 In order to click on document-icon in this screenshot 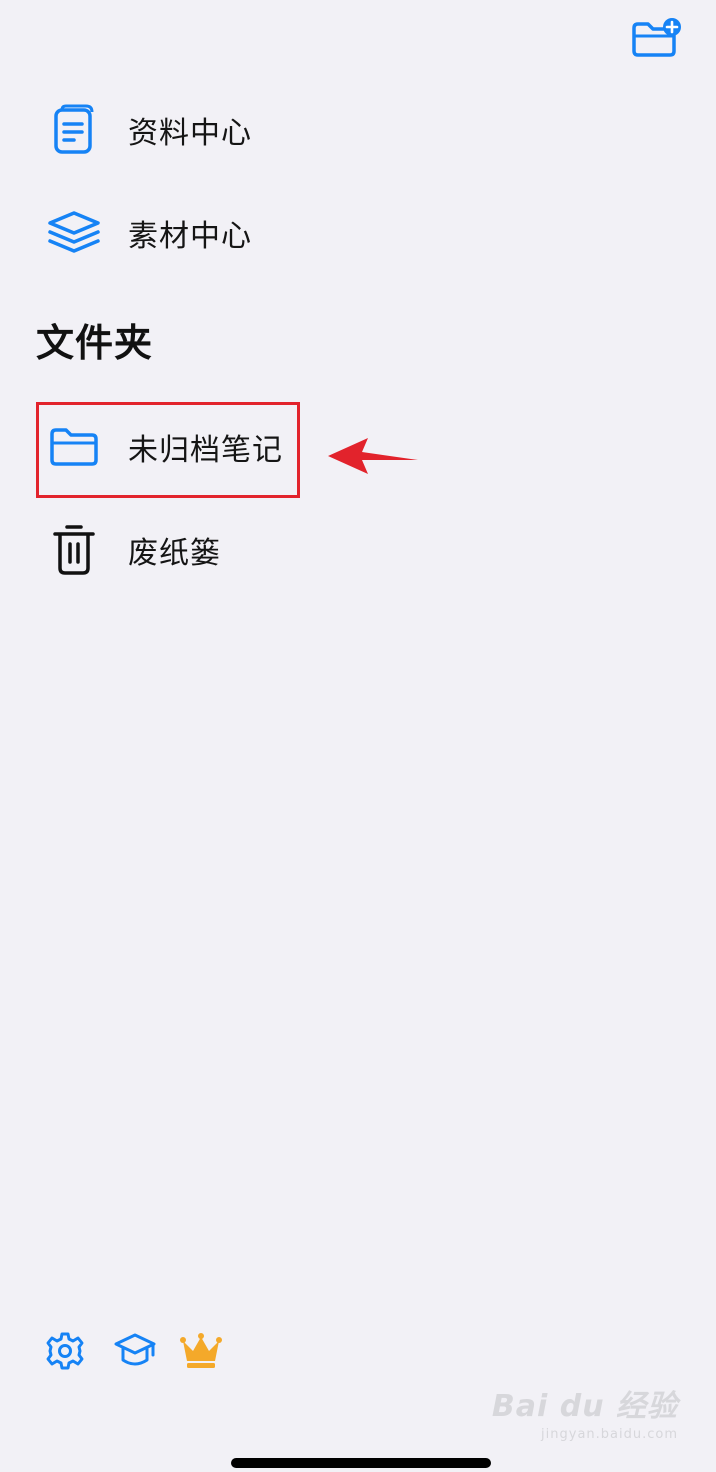, I will do `click(74, 130)`.